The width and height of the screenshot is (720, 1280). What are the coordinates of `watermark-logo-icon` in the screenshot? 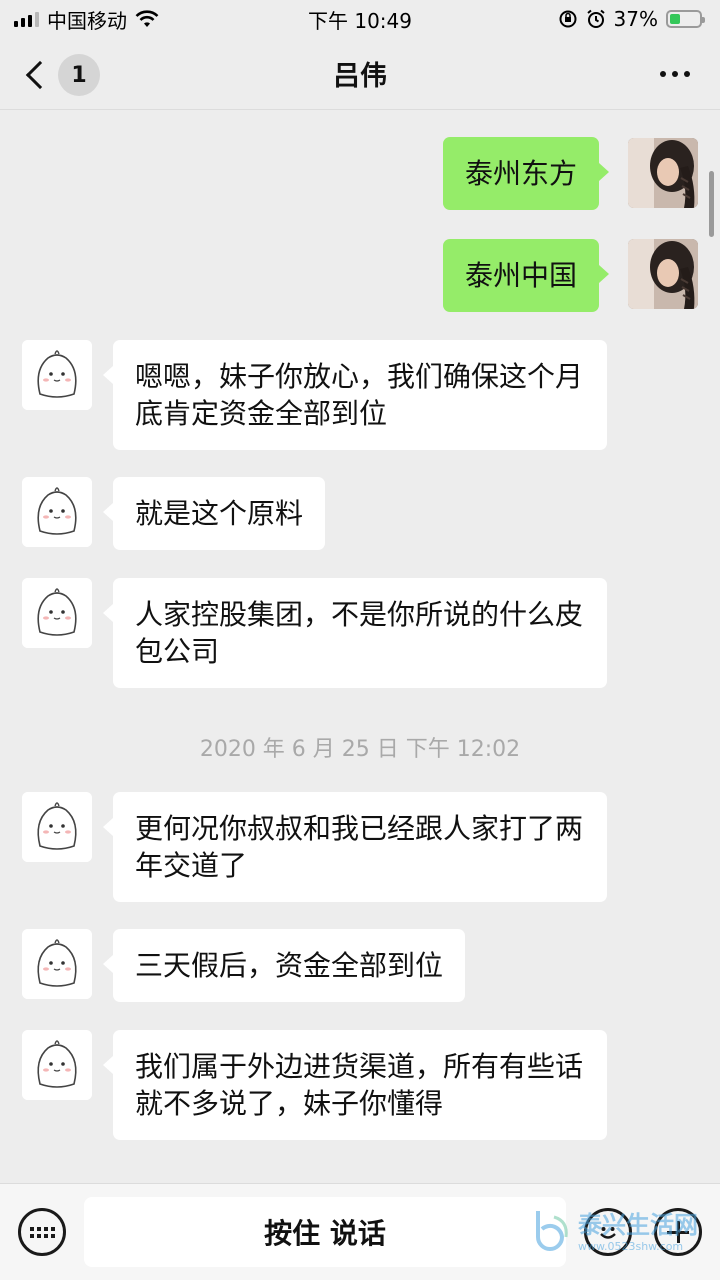 It's located at (552, 1231).